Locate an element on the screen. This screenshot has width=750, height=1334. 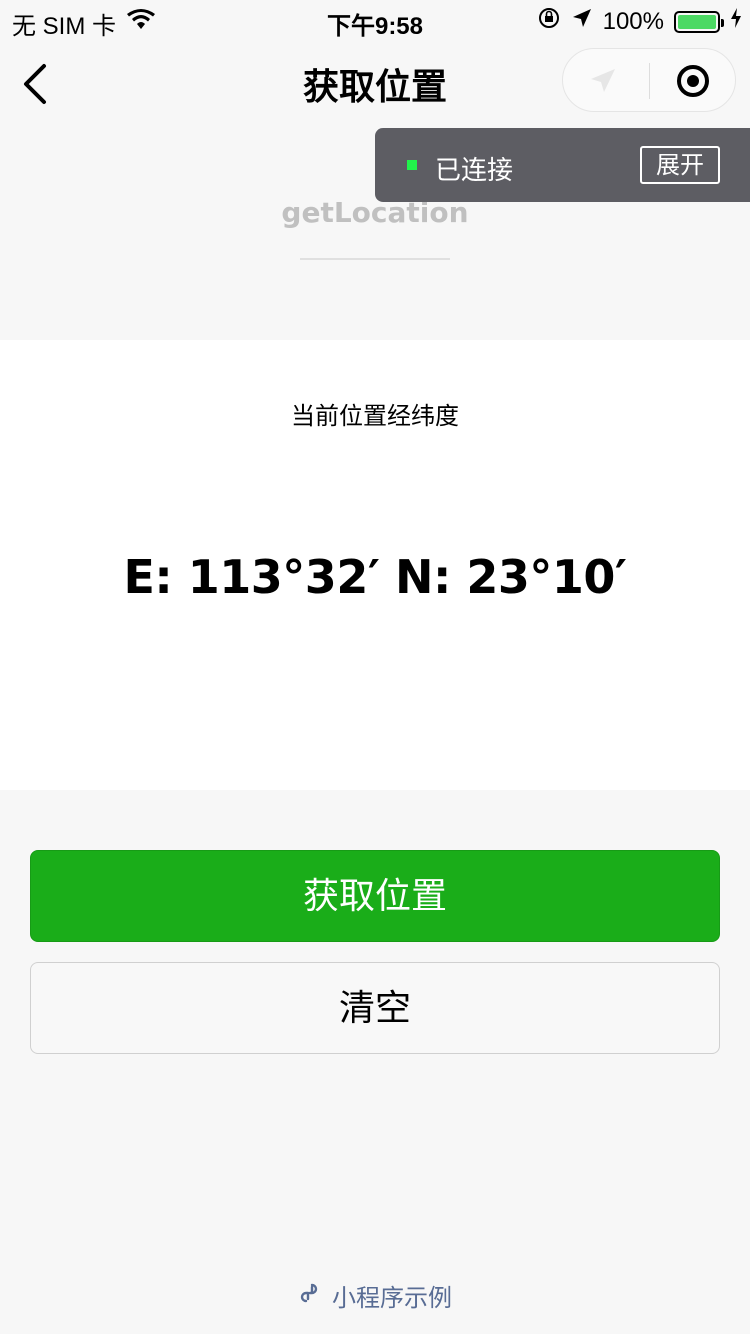
charging-bolt-icon is located at coordinates (736, 21).